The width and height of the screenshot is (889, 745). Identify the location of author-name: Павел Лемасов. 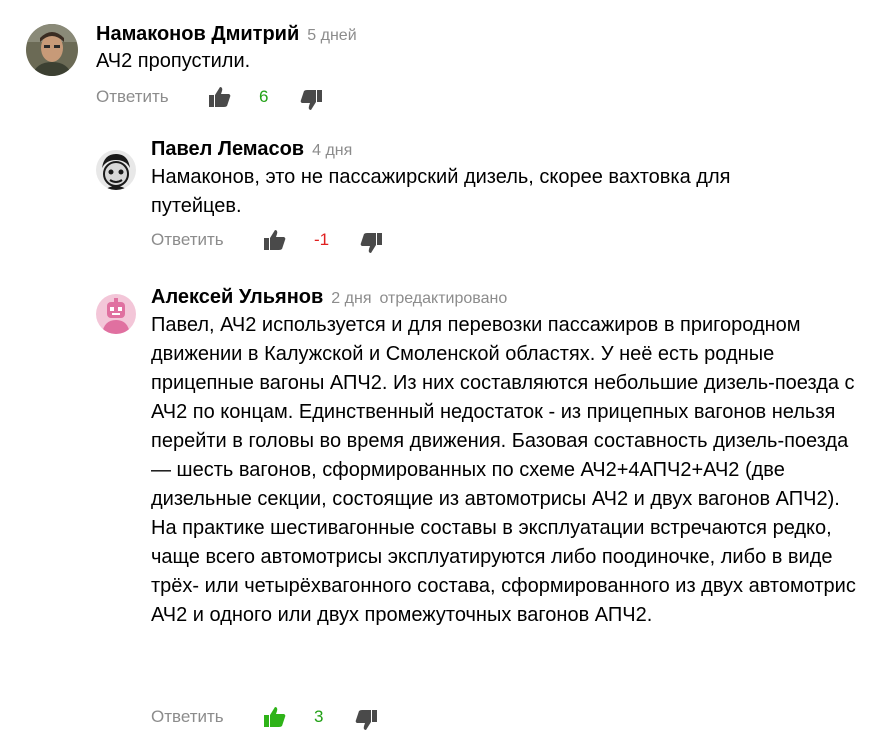
(227, 149).